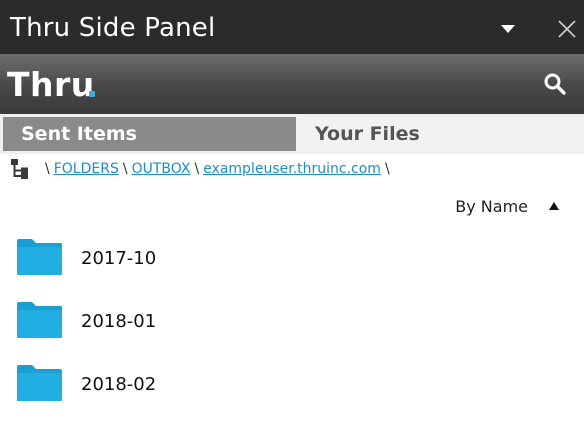 This screenshot has height=444, width=584. I want to click on tab-strip: Sent Items Your Files, so click(292, 134).